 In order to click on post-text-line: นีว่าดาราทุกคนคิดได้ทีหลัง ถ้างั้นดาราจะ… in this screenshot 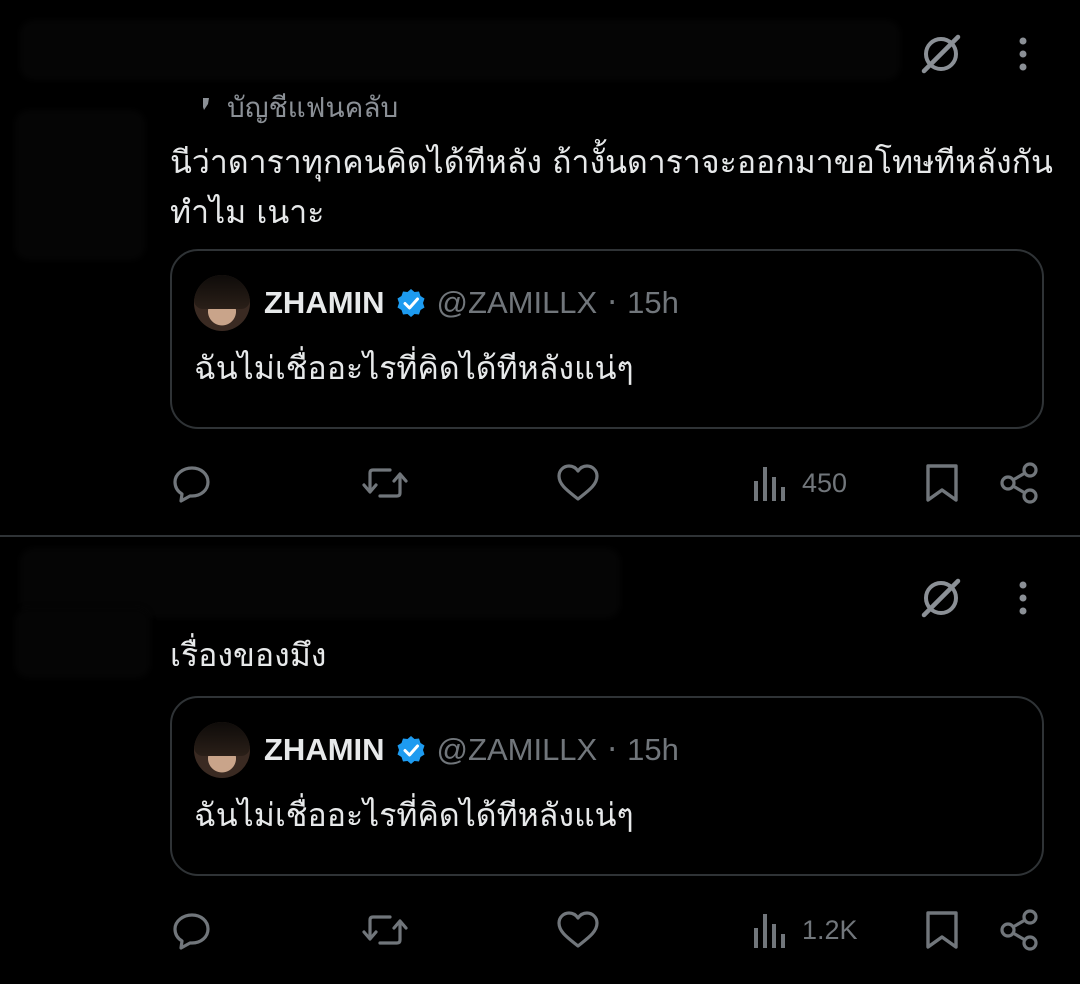, I will do `click(611, 162)`.